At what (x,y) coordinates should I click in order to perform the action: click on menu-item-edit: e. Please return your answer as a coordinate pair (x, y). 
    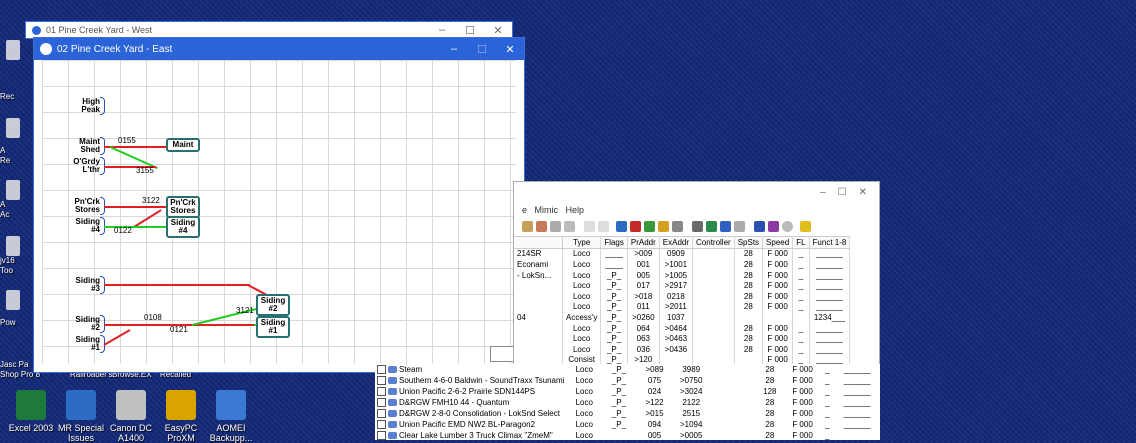
    Looking at the image, I should click on (524, 210).